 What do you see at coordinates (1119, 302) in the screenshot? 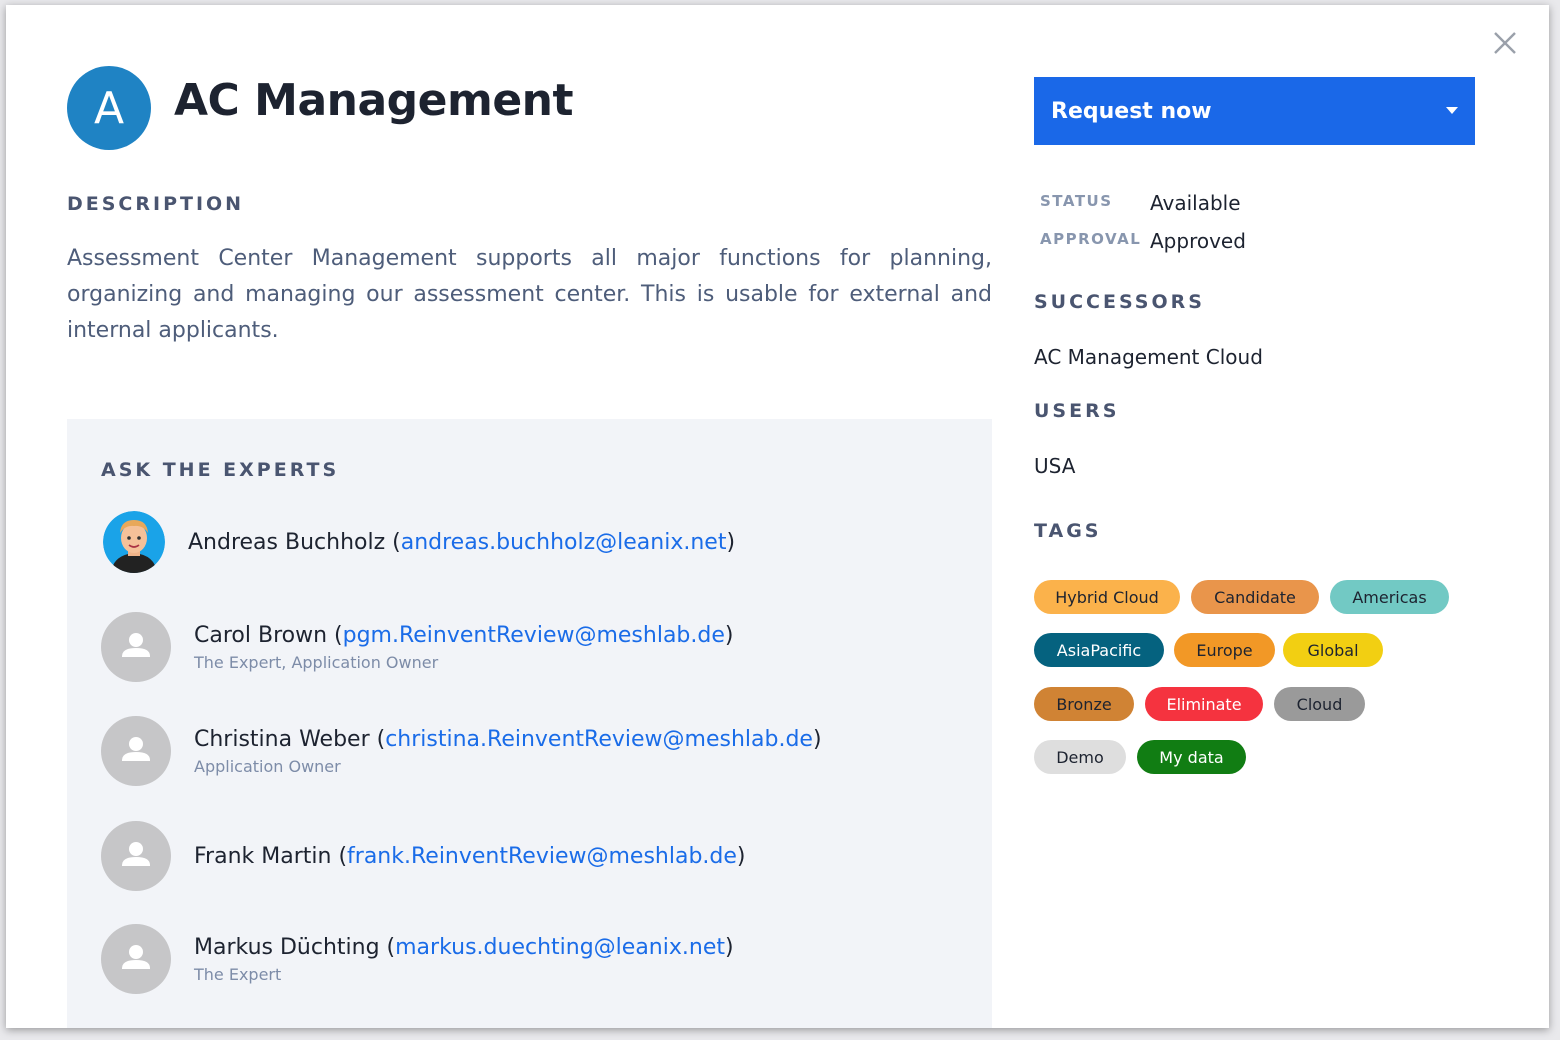
I see `successors-heading: SUCCESSORS` at bounding box center [1119, 302].